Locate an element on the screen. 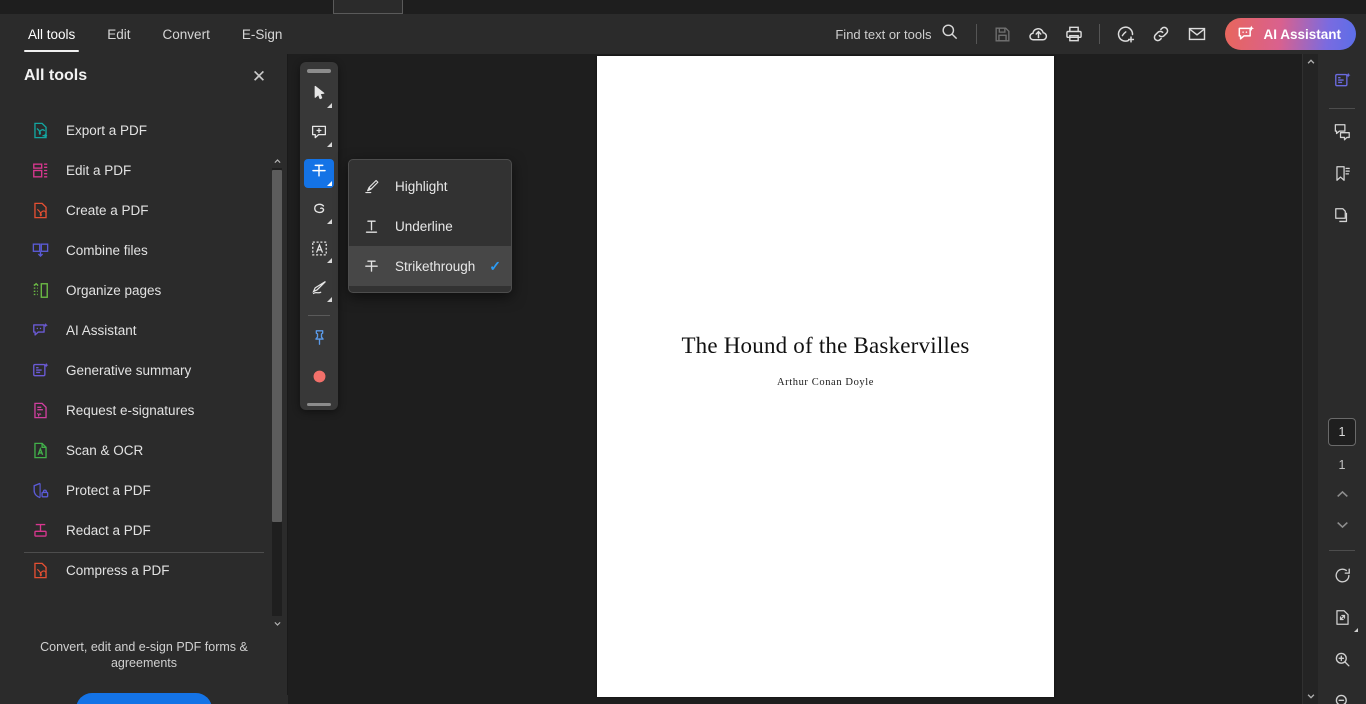  compress-pdf-icon is located at coordinates (40, 570).